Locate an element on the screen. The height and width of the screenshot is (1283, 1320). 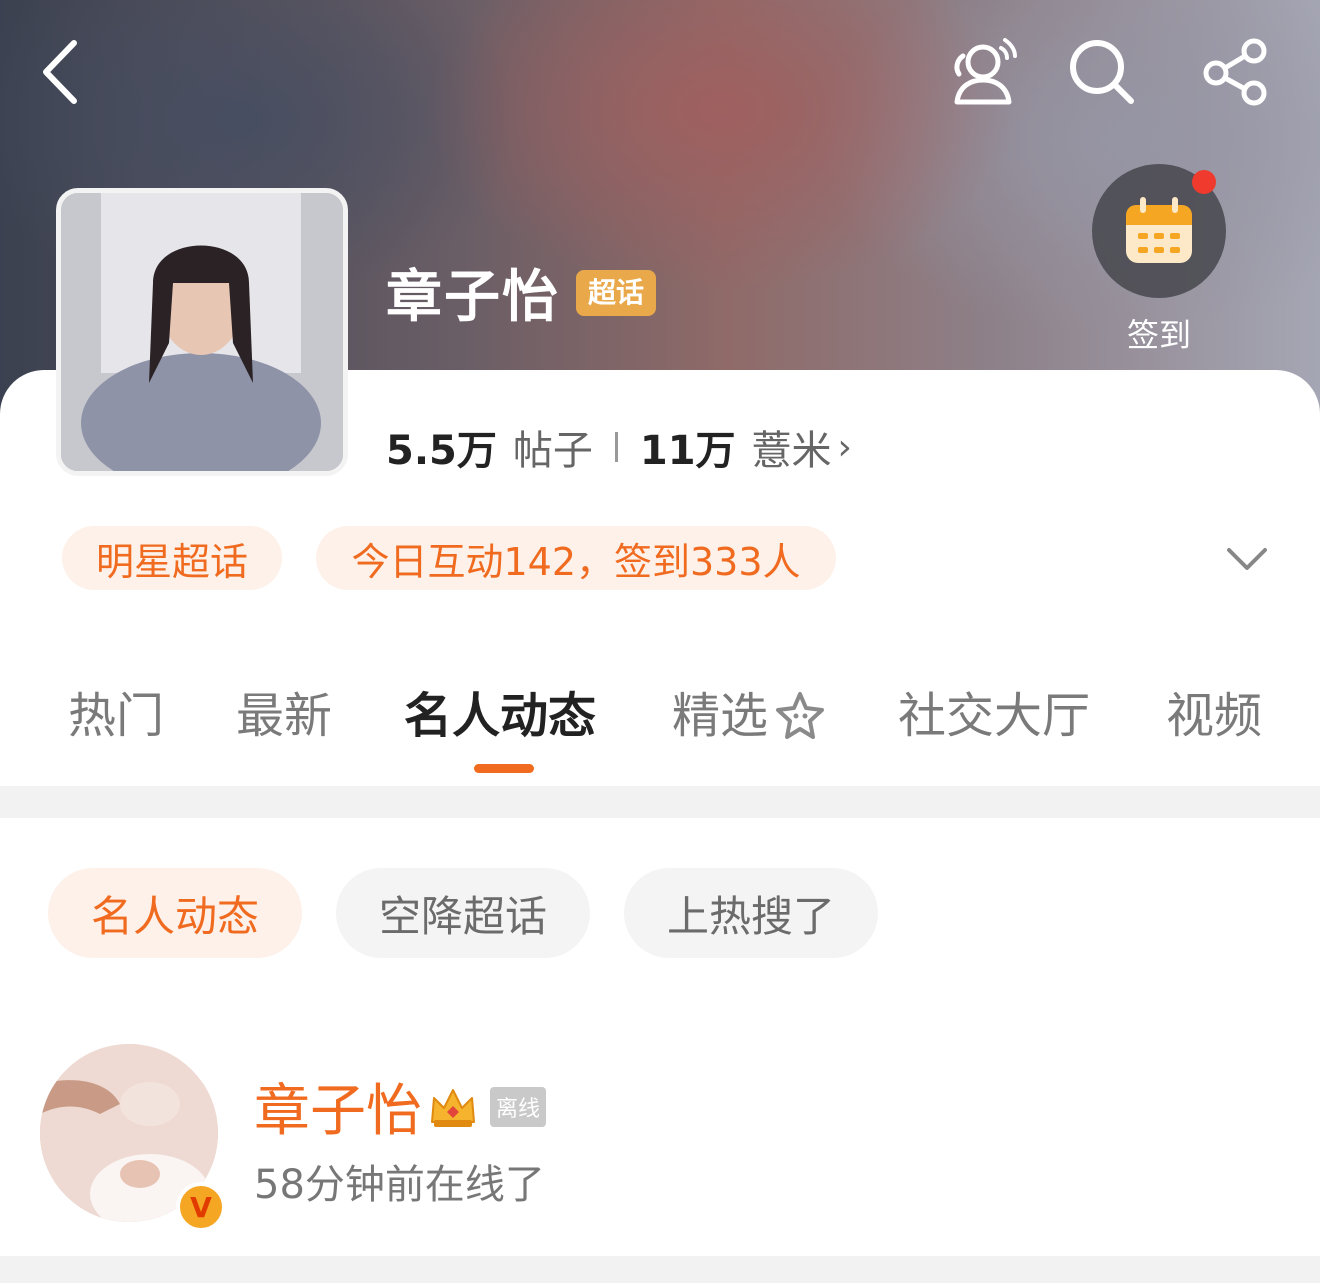
offline-badge: 离线 is located at coordinates (518, 1106).